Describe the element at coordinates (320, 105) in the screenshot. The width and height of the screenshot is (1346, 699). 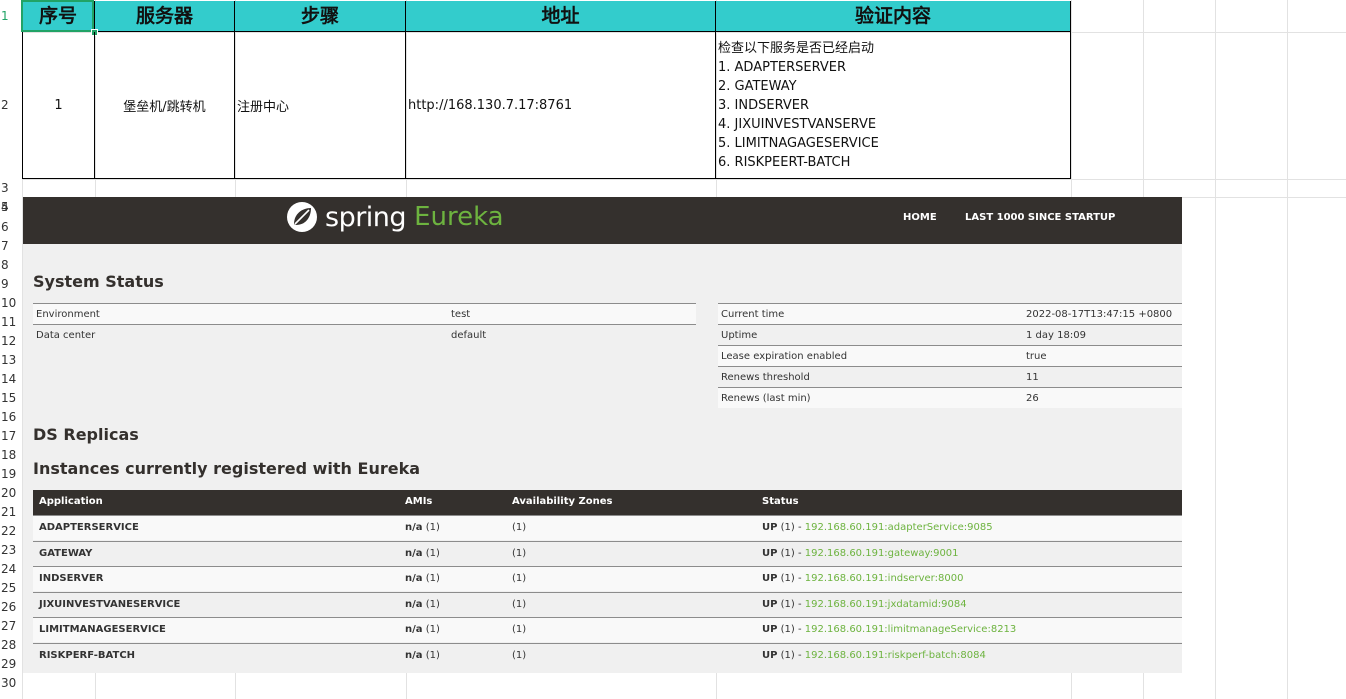
I see `cell-step: 注册中心` at that location.